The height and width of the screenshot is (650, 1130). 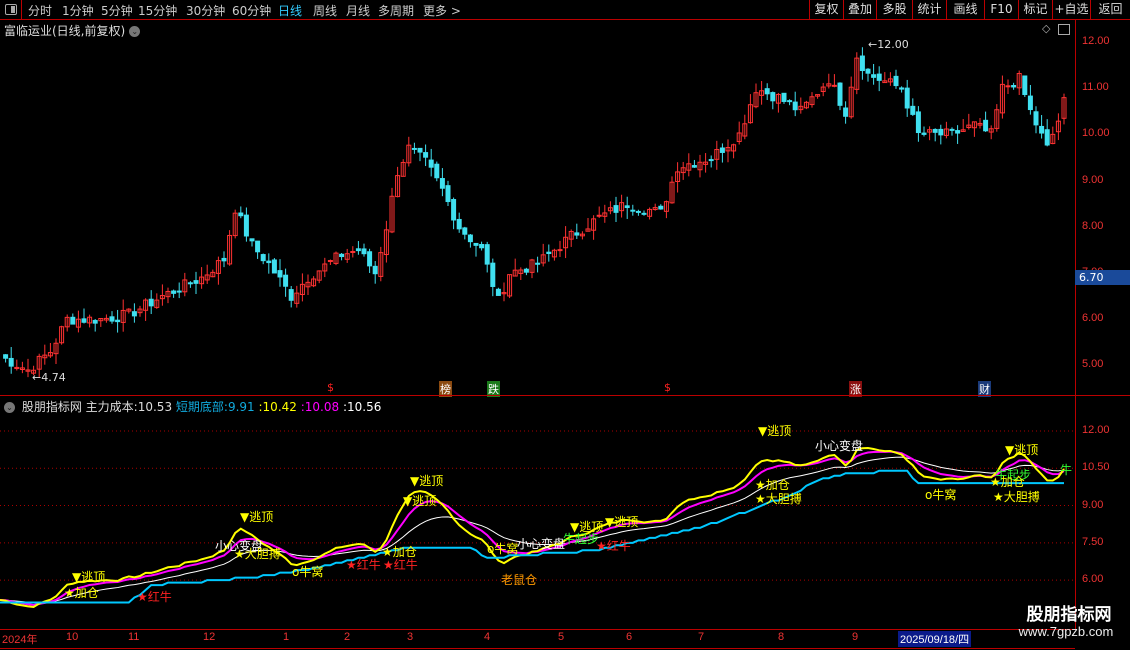 What do you see at coordinates (1102, 513) in the screenshot?
I see `indicator-axis: 12.00 10.50 9.00 7.50 6.00` at bounding box center [1102, 513].